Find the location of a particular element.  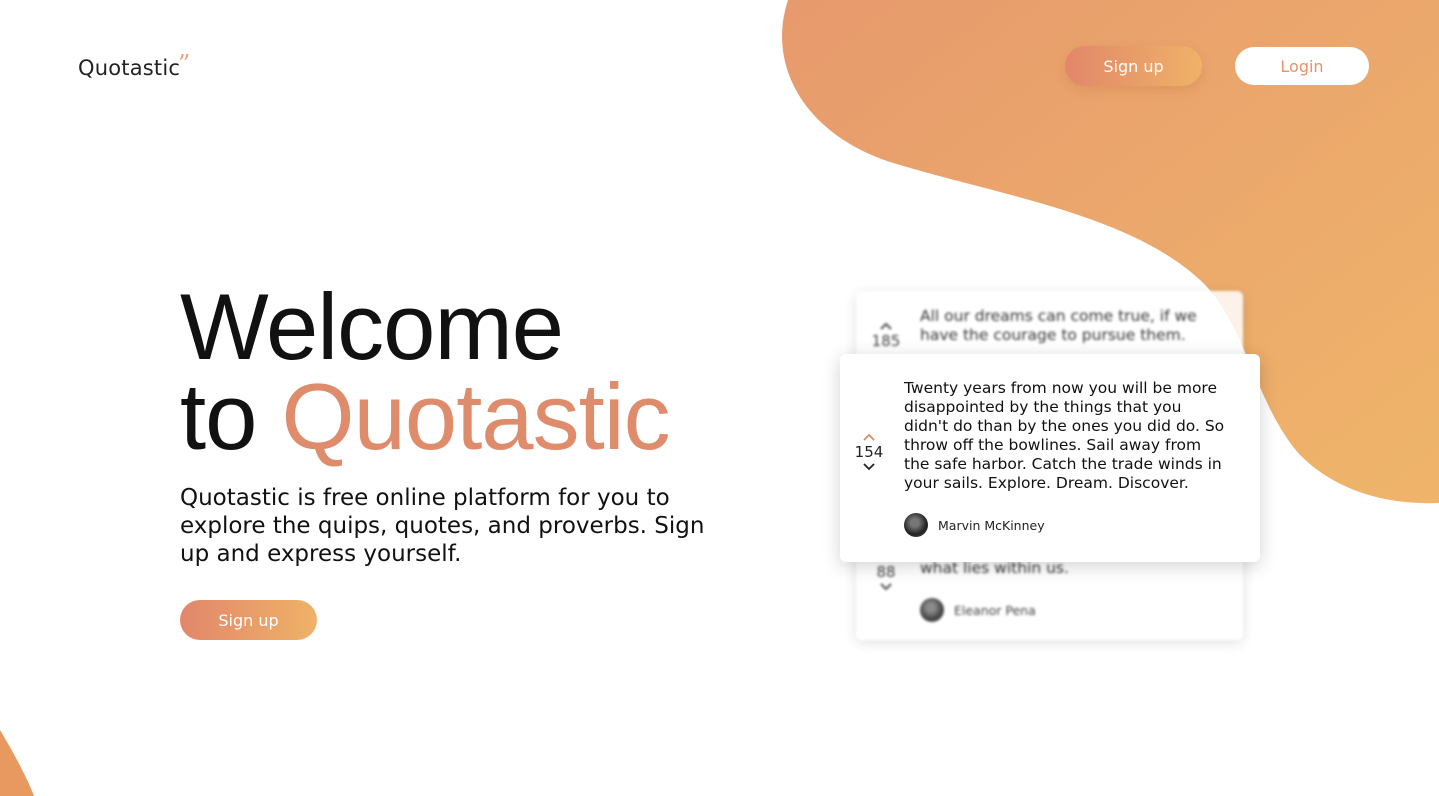

hero-title-prefix: to is located at coordinates (231, 416).